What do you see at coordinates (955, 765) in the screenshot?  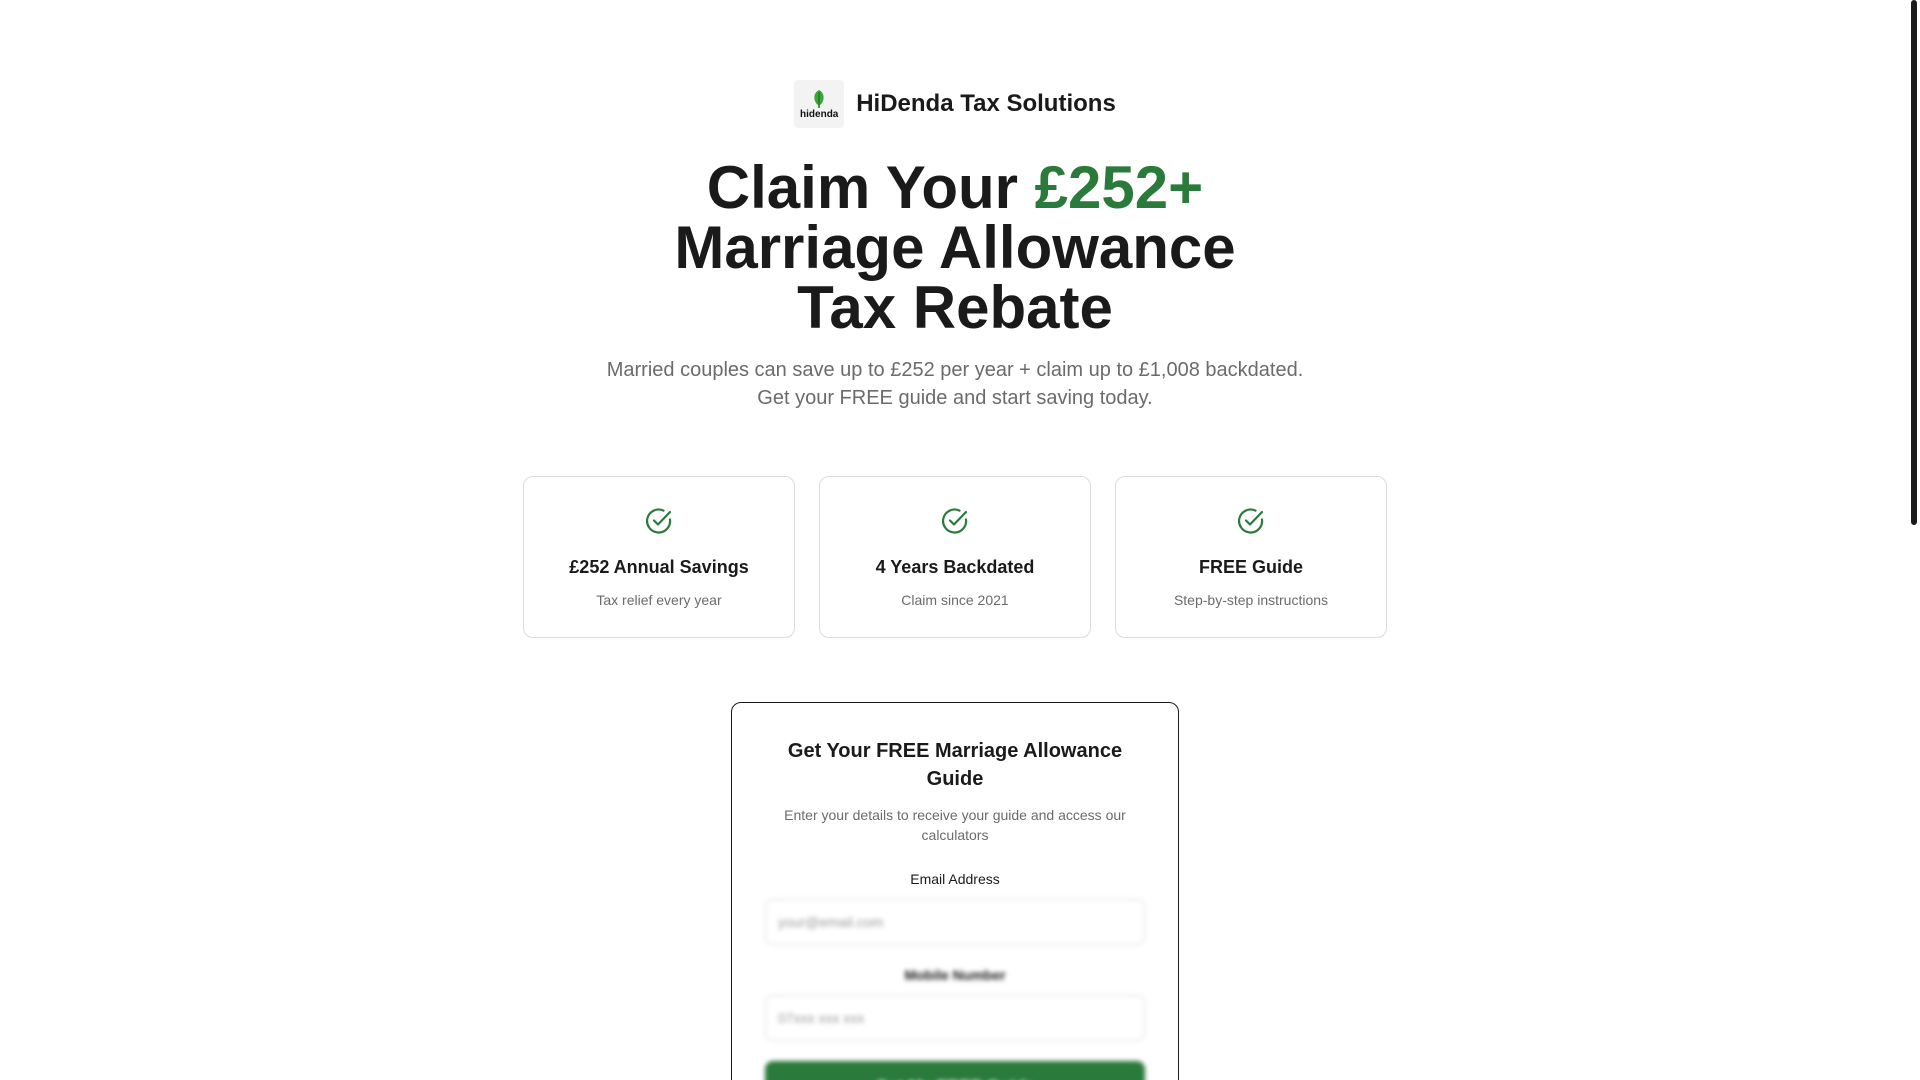 I see `form-title: Get Your FREE Marriage Allowance Guide` at bounding box center [955, 765].